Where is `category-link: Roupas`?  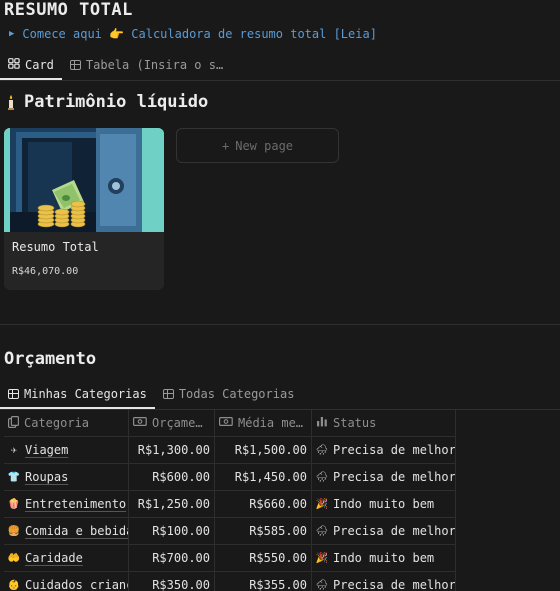
category-link: Roupas is located at coordinates (46, 477).